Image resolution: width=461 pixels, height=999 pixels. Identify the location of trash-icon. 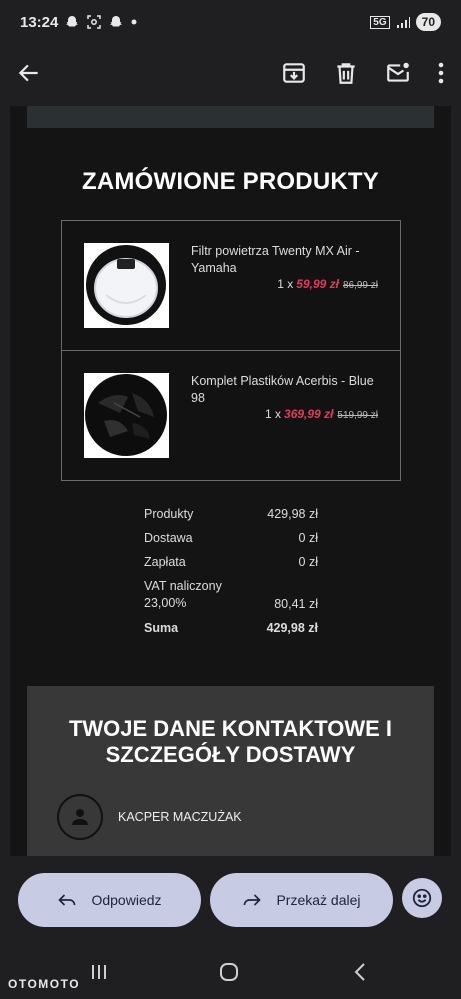
(346, 73).